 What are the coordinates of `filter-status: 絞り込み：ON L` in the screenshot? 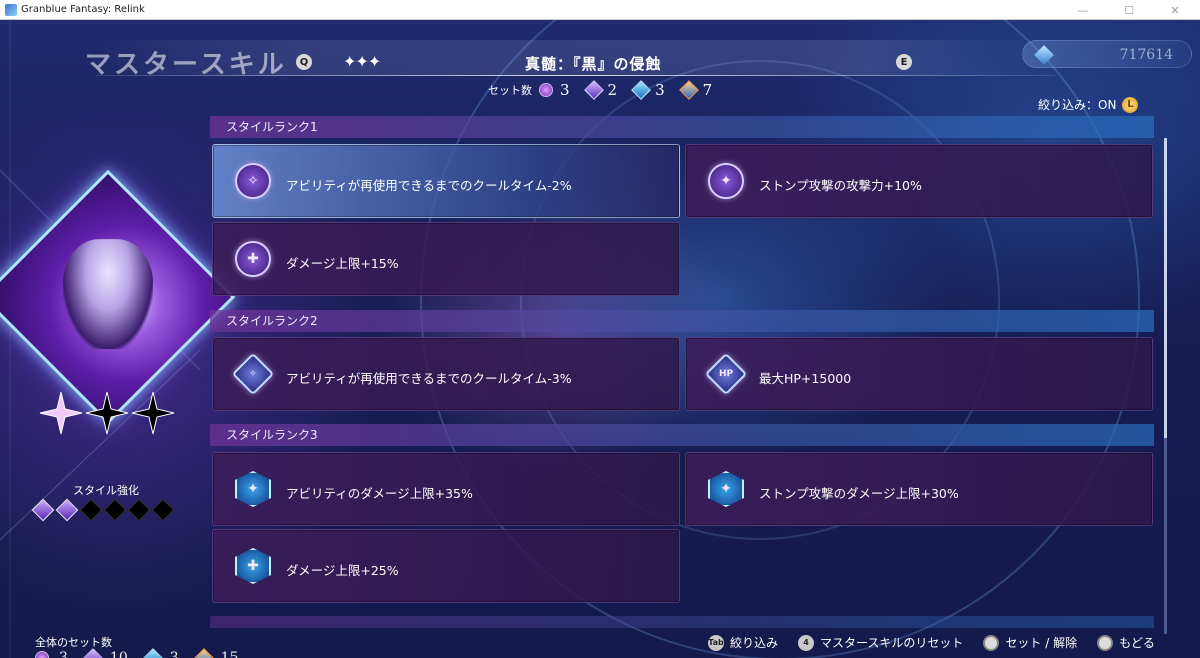 It's located at (1088, 104).